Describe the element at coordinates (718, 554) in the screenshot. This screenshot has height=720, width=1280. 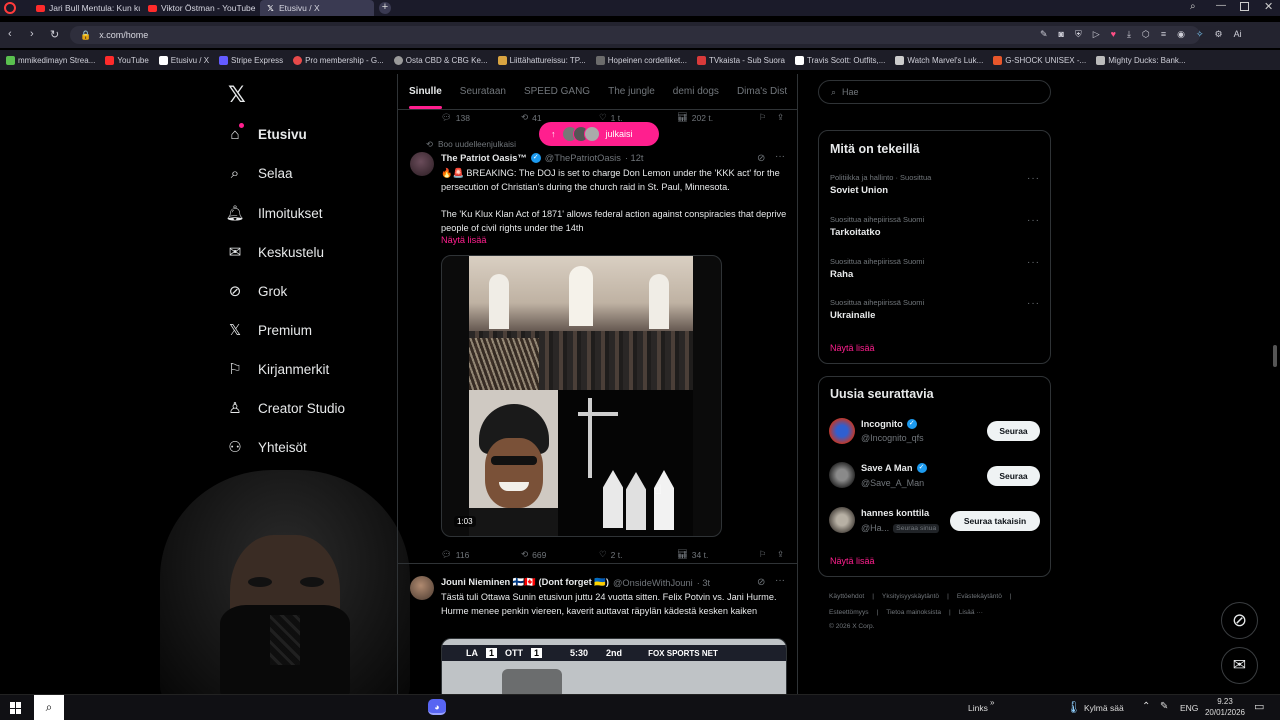
I see `views-button: 📊︎ 34 t.` at that location.